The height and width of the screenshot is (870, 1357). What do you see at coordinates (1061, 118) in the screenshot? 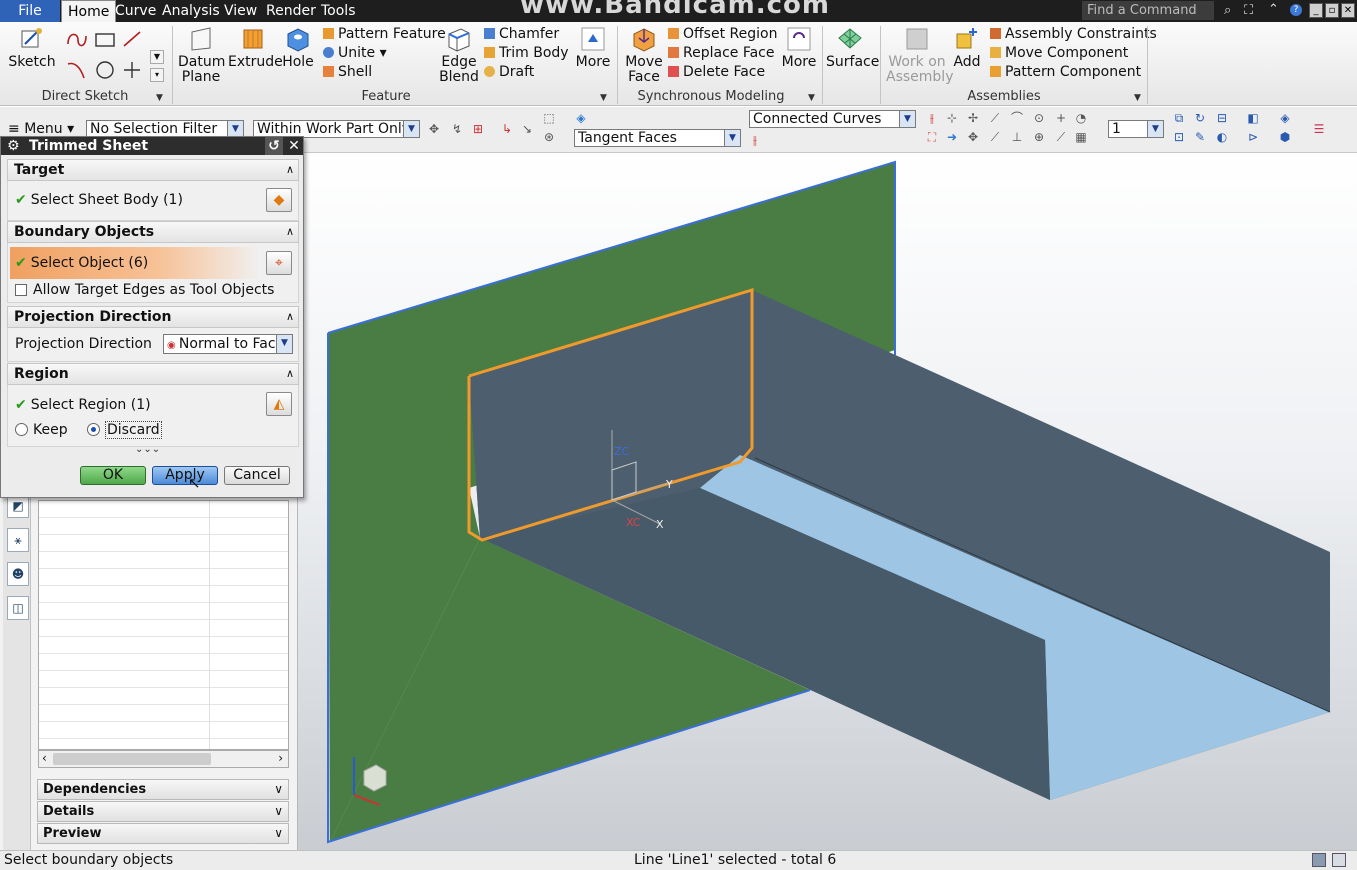
I see `snap-intersection-icon: +` at bounding box center [1061, 118].